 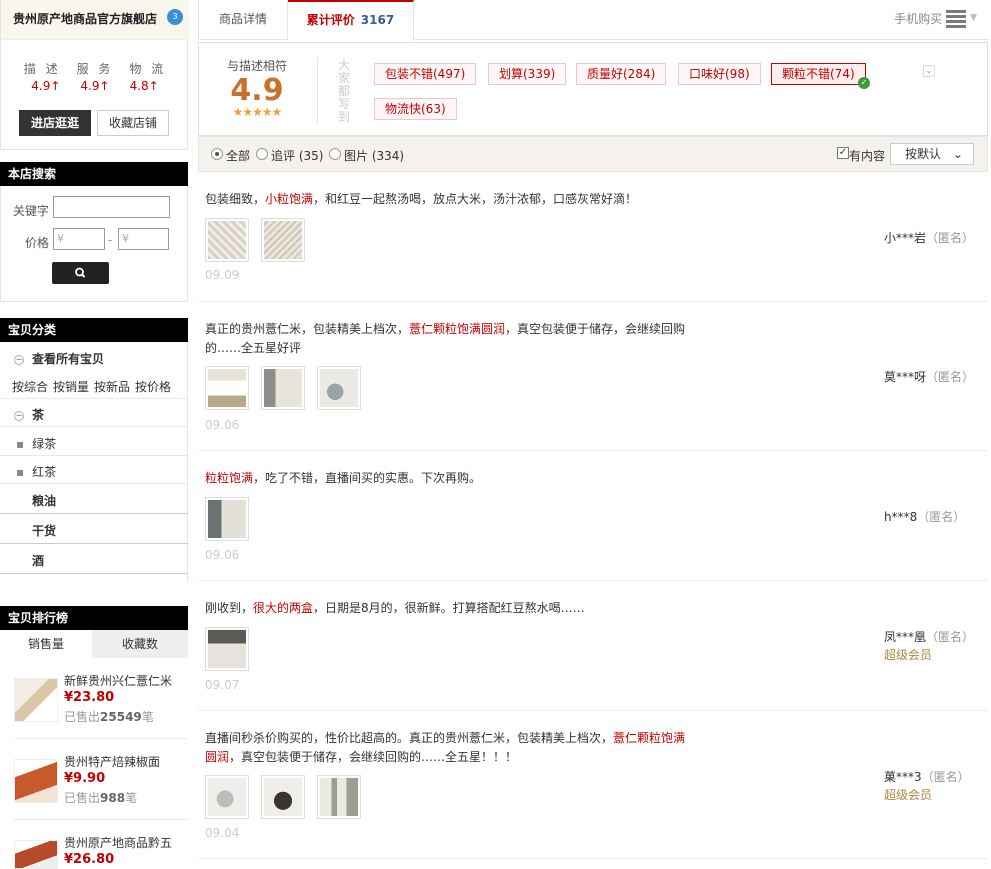 I want to click on categories-title: 宝贝分类, so click(x=94, y=330).